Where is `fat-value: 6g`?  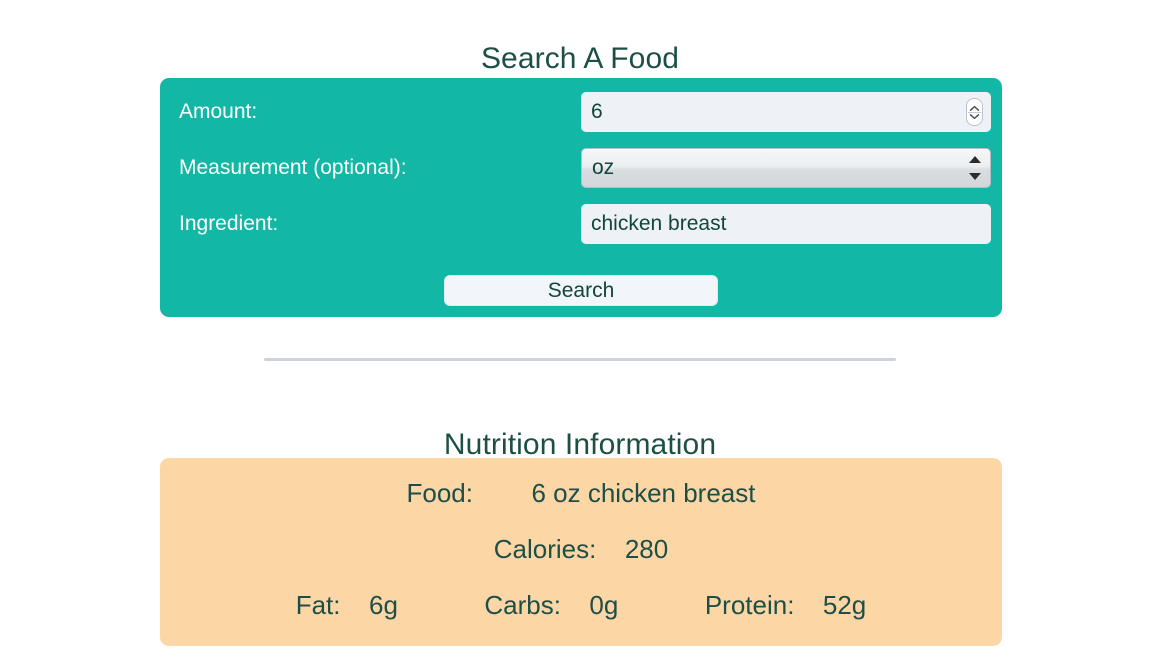 fat-value: 6g is located at coordinates (383, 605).